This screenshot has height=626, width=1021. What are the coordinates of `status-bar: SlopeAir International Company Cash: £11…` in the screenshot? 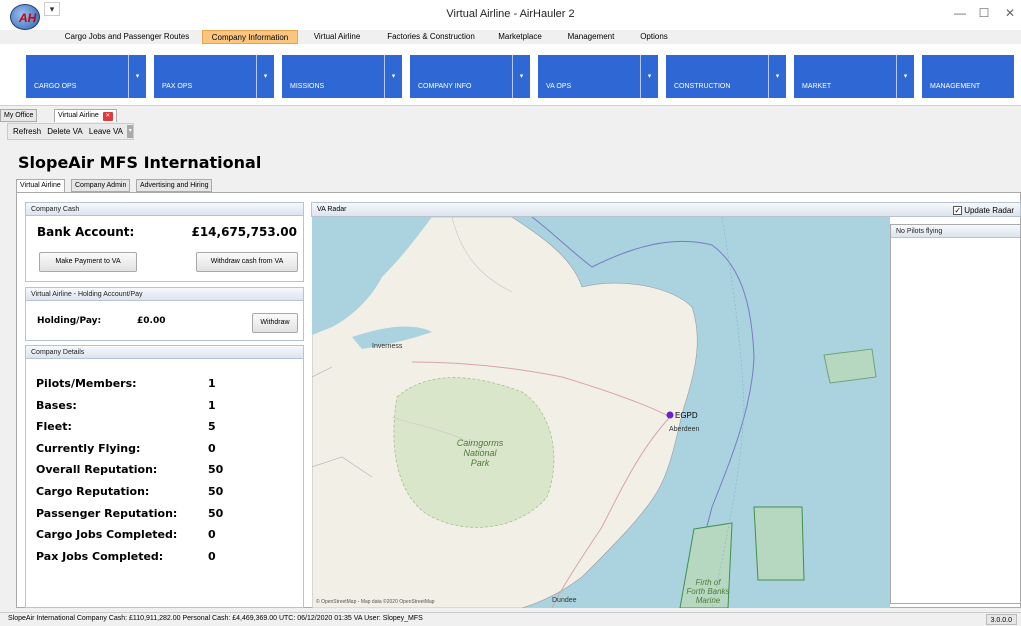 It's located at (510, 618).